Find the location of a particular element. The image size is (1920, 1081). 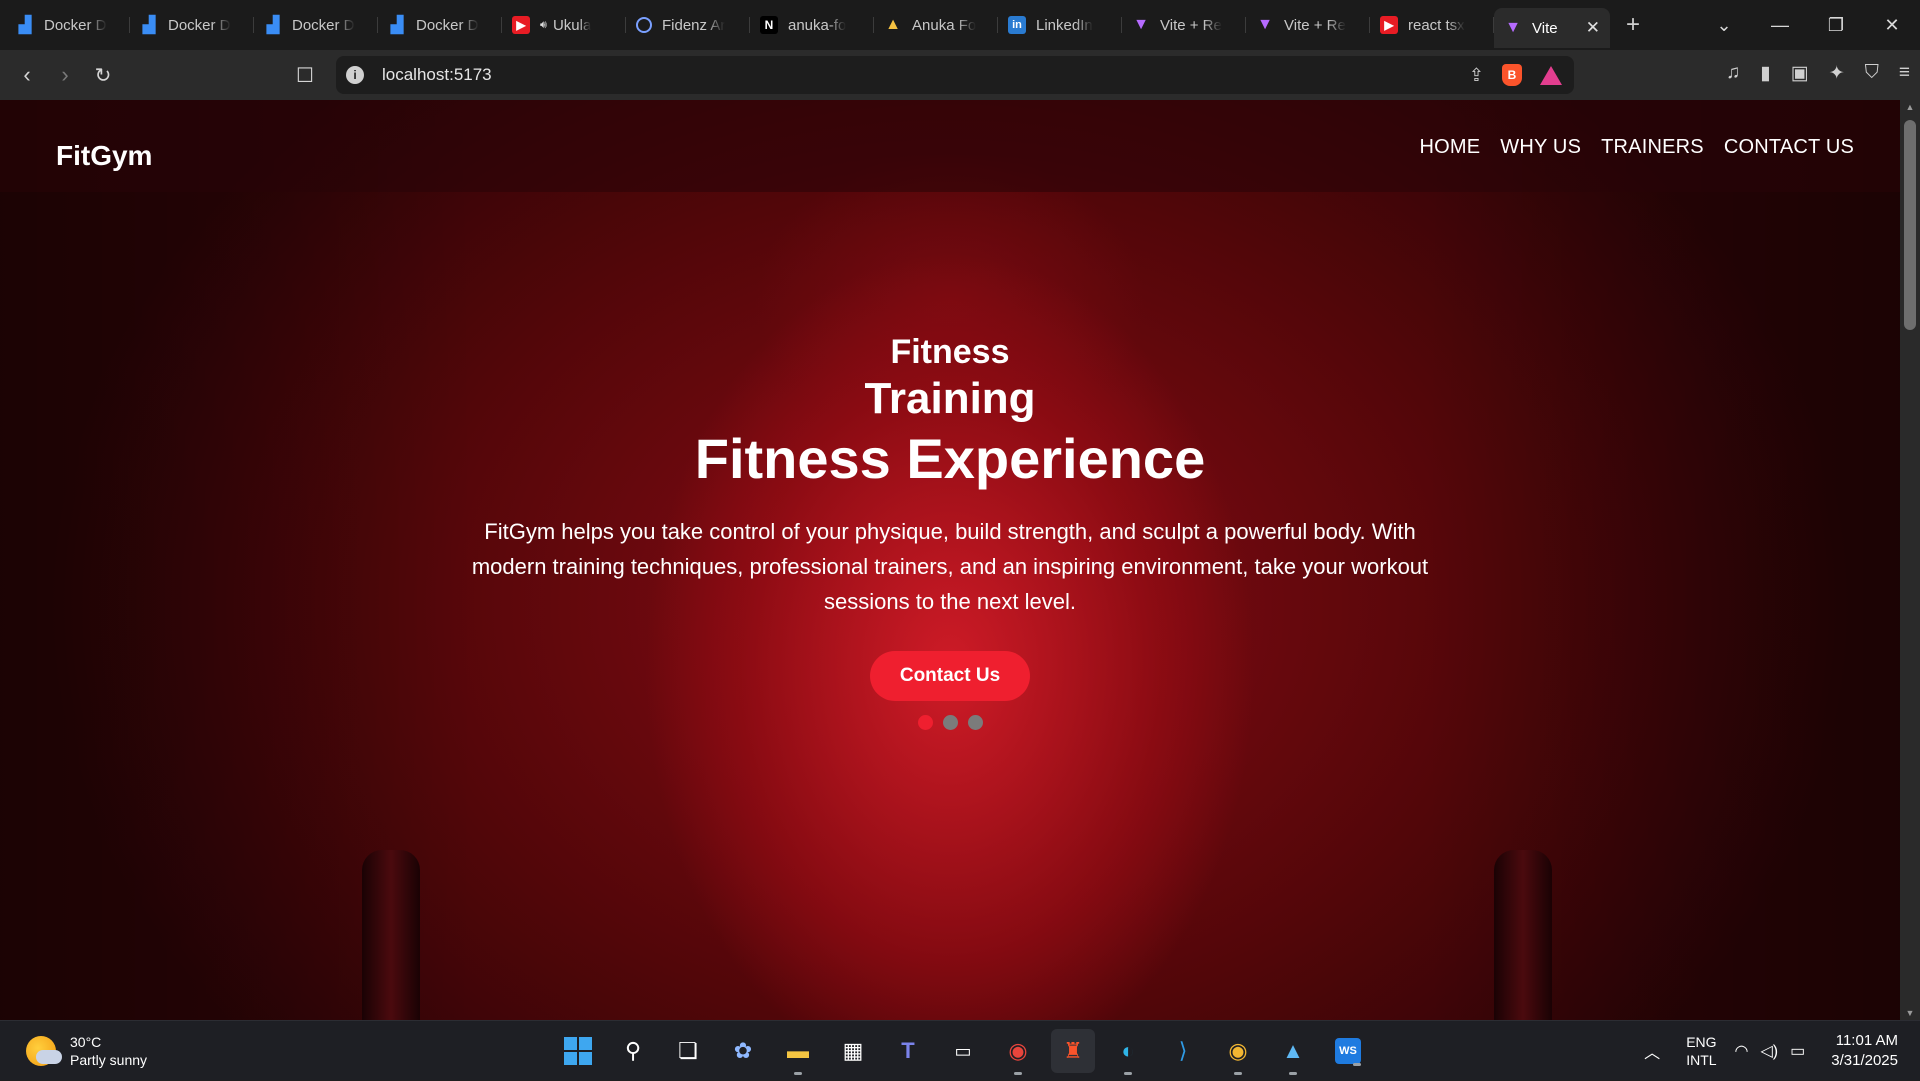

search-icon: ⚲ is located at coordinates (633, 1051).